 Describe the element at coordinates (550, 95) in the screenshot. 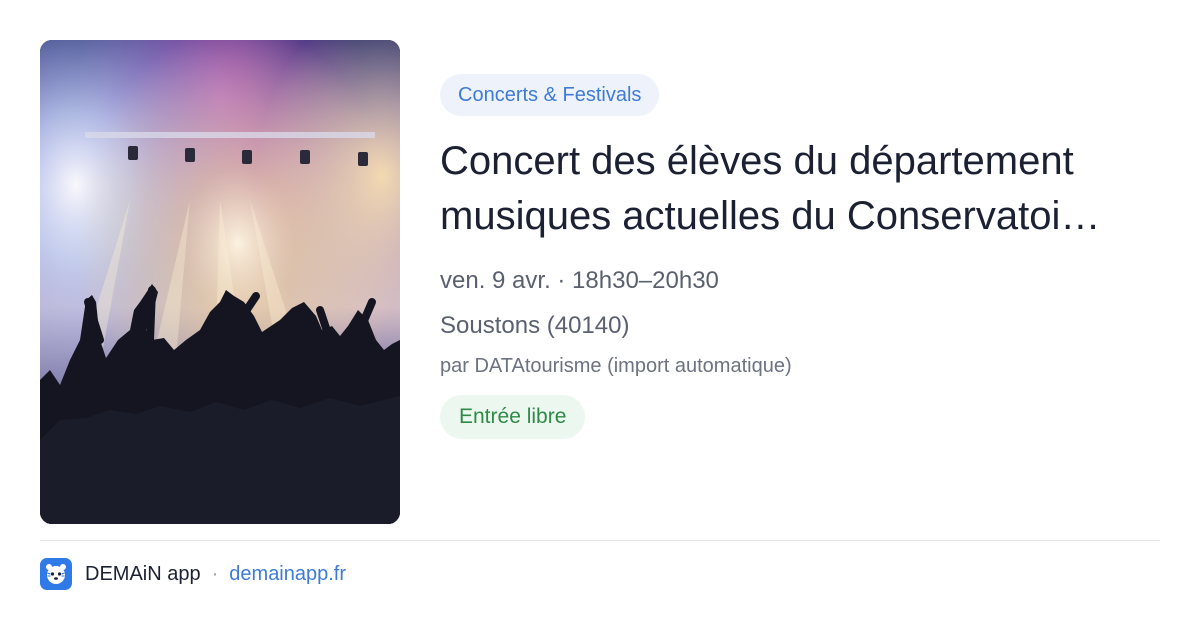

I see `category-tag: Concerts & Festivals` at that location.